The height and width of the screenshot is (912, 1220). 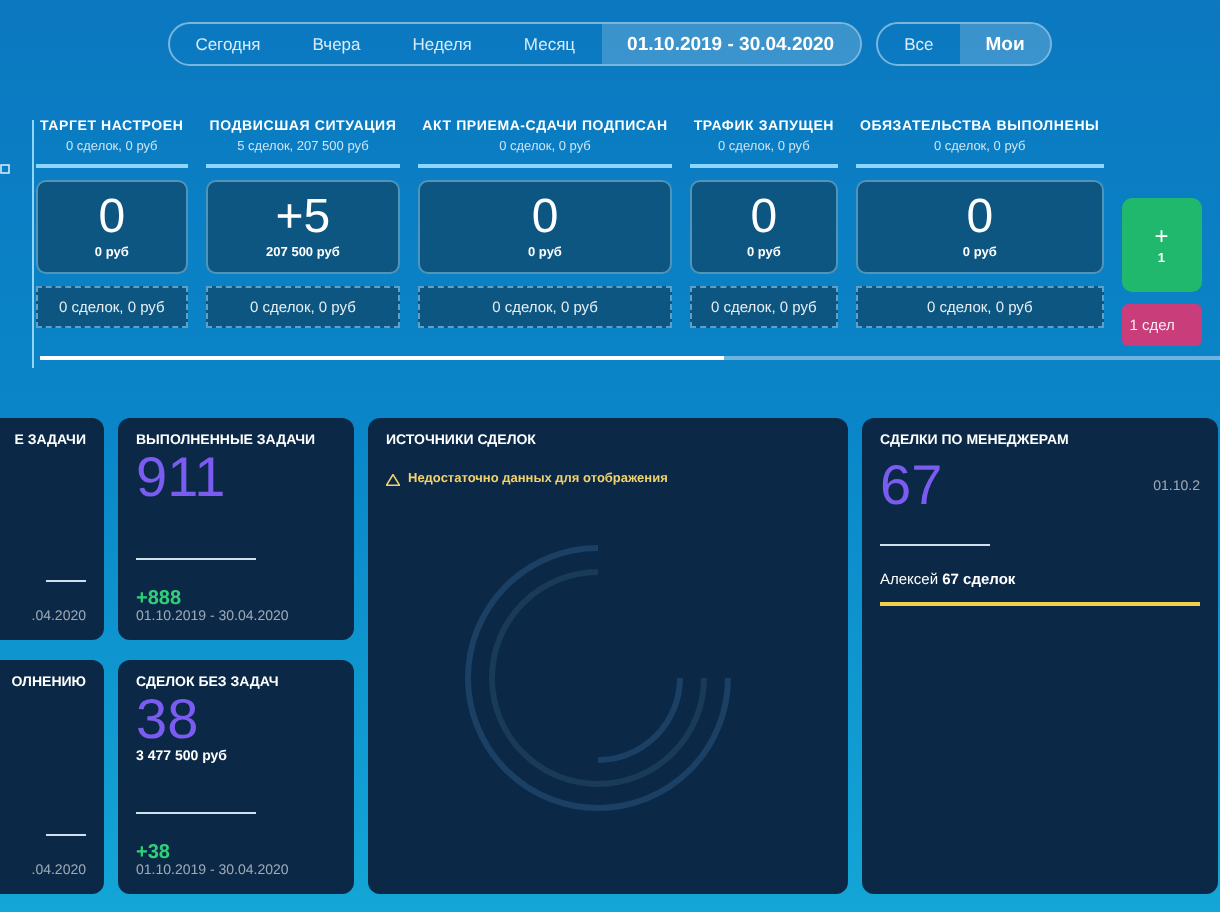 What do you see at coordinates (919, 44) in the screenshot?
I see `filter-tab: Все` at bounding box center [919, 44].